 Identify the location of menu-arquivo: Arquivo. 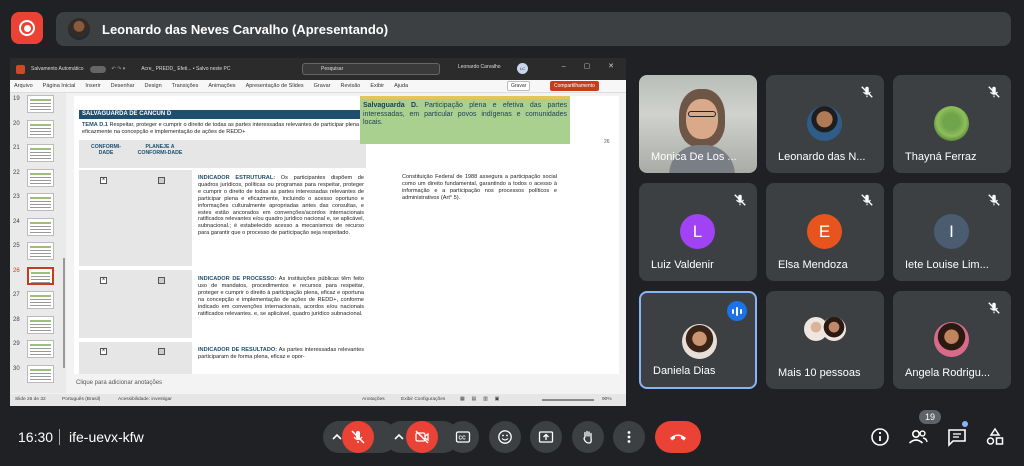
(23, 86).